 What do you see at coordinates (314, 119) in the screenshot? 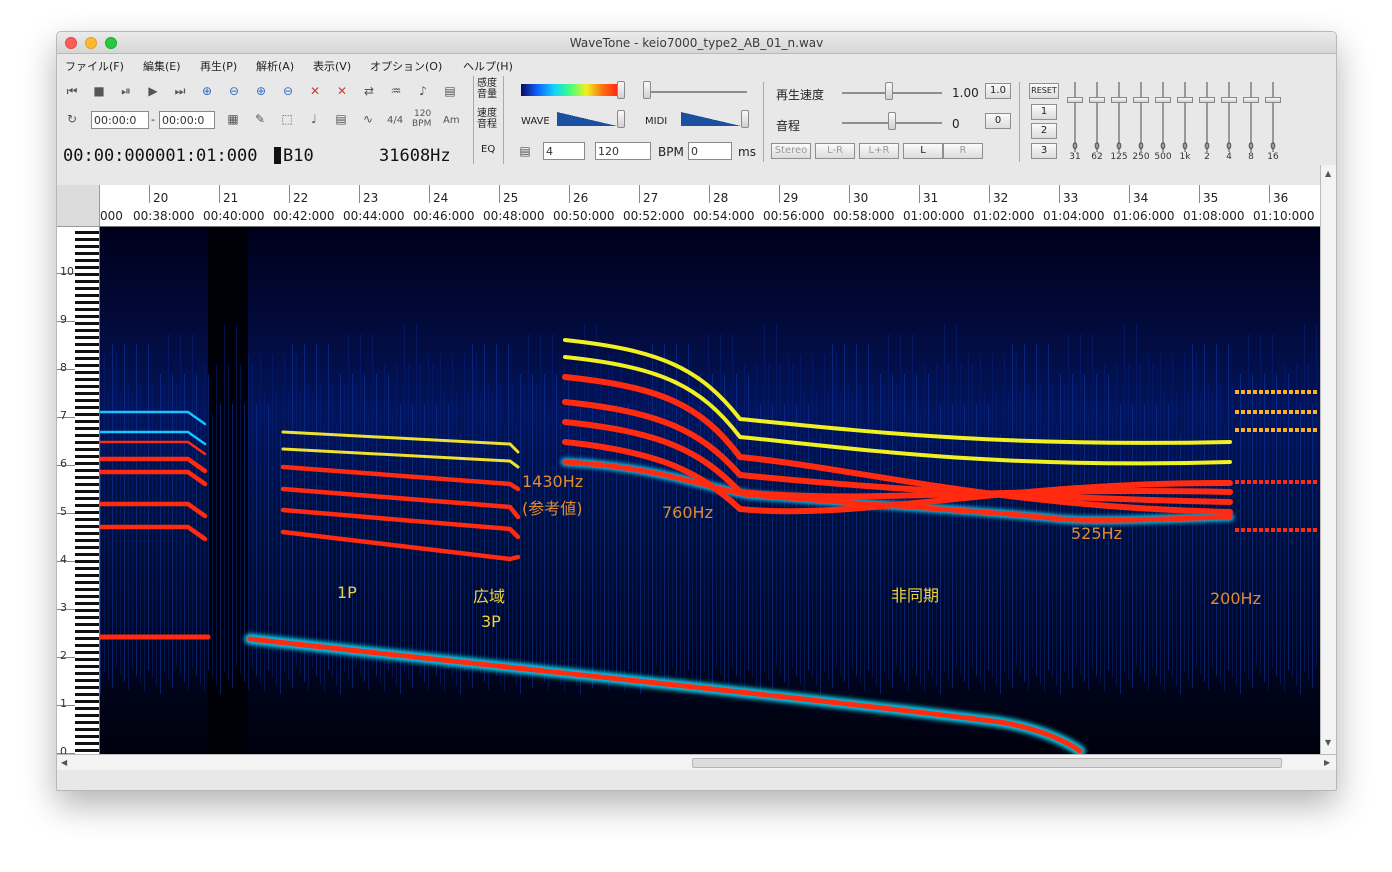
I see `note-icon: ♩` at bounding box center [314, 119].